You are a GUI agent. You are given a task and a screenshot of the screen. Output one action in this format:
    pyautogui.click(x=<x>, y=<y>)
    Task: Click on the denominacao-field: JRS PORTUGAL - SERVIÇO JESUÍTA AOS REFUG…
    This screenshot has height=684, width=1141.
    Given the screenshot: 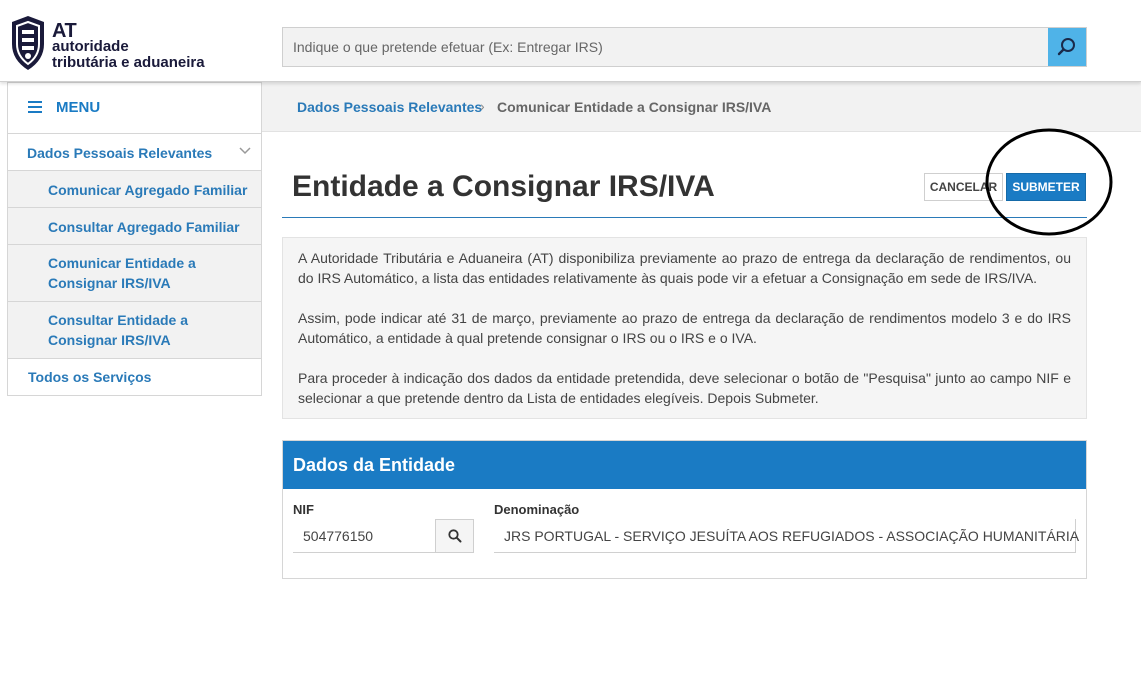 What is the action you would take?
    pyautogui.click(x=786, y=536)
    